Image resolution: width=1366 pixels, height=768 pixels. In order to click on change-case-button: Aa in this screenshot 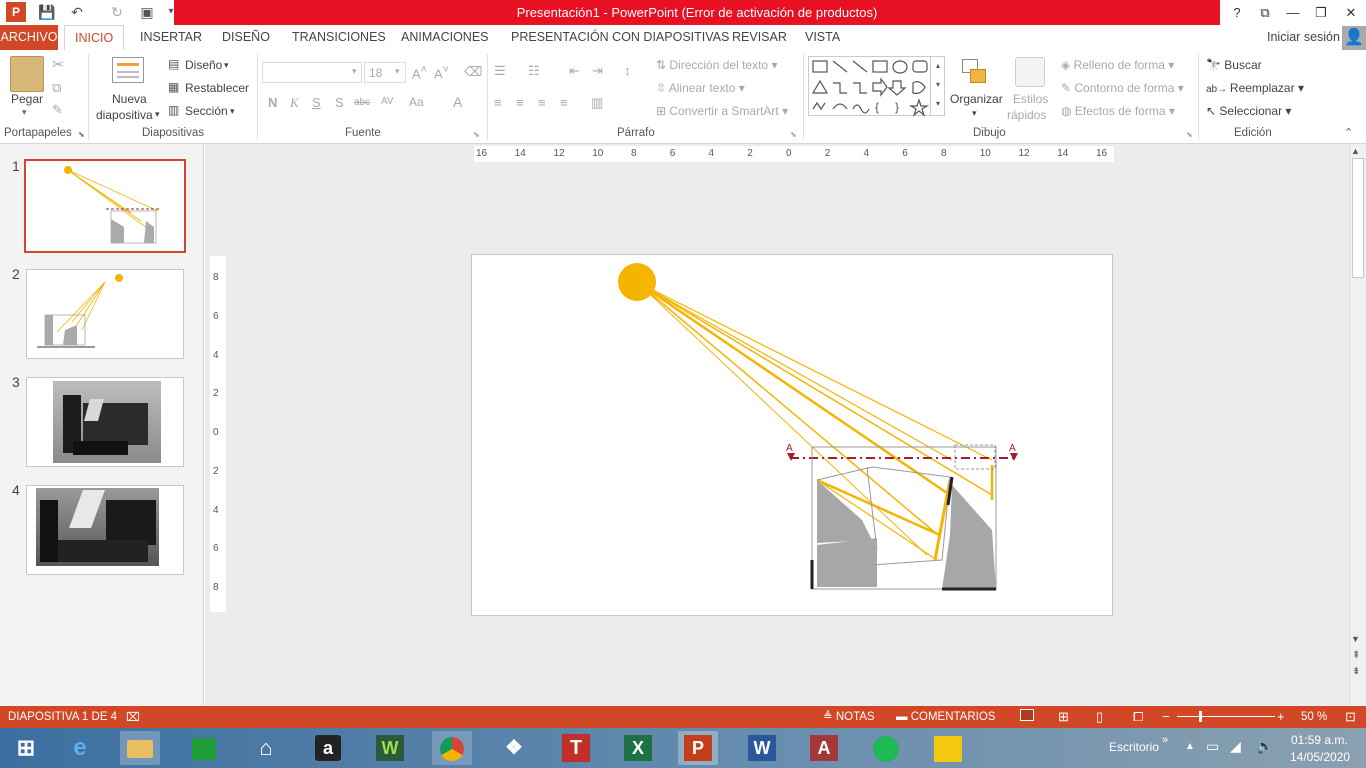, I will do `click(416, 102)`.